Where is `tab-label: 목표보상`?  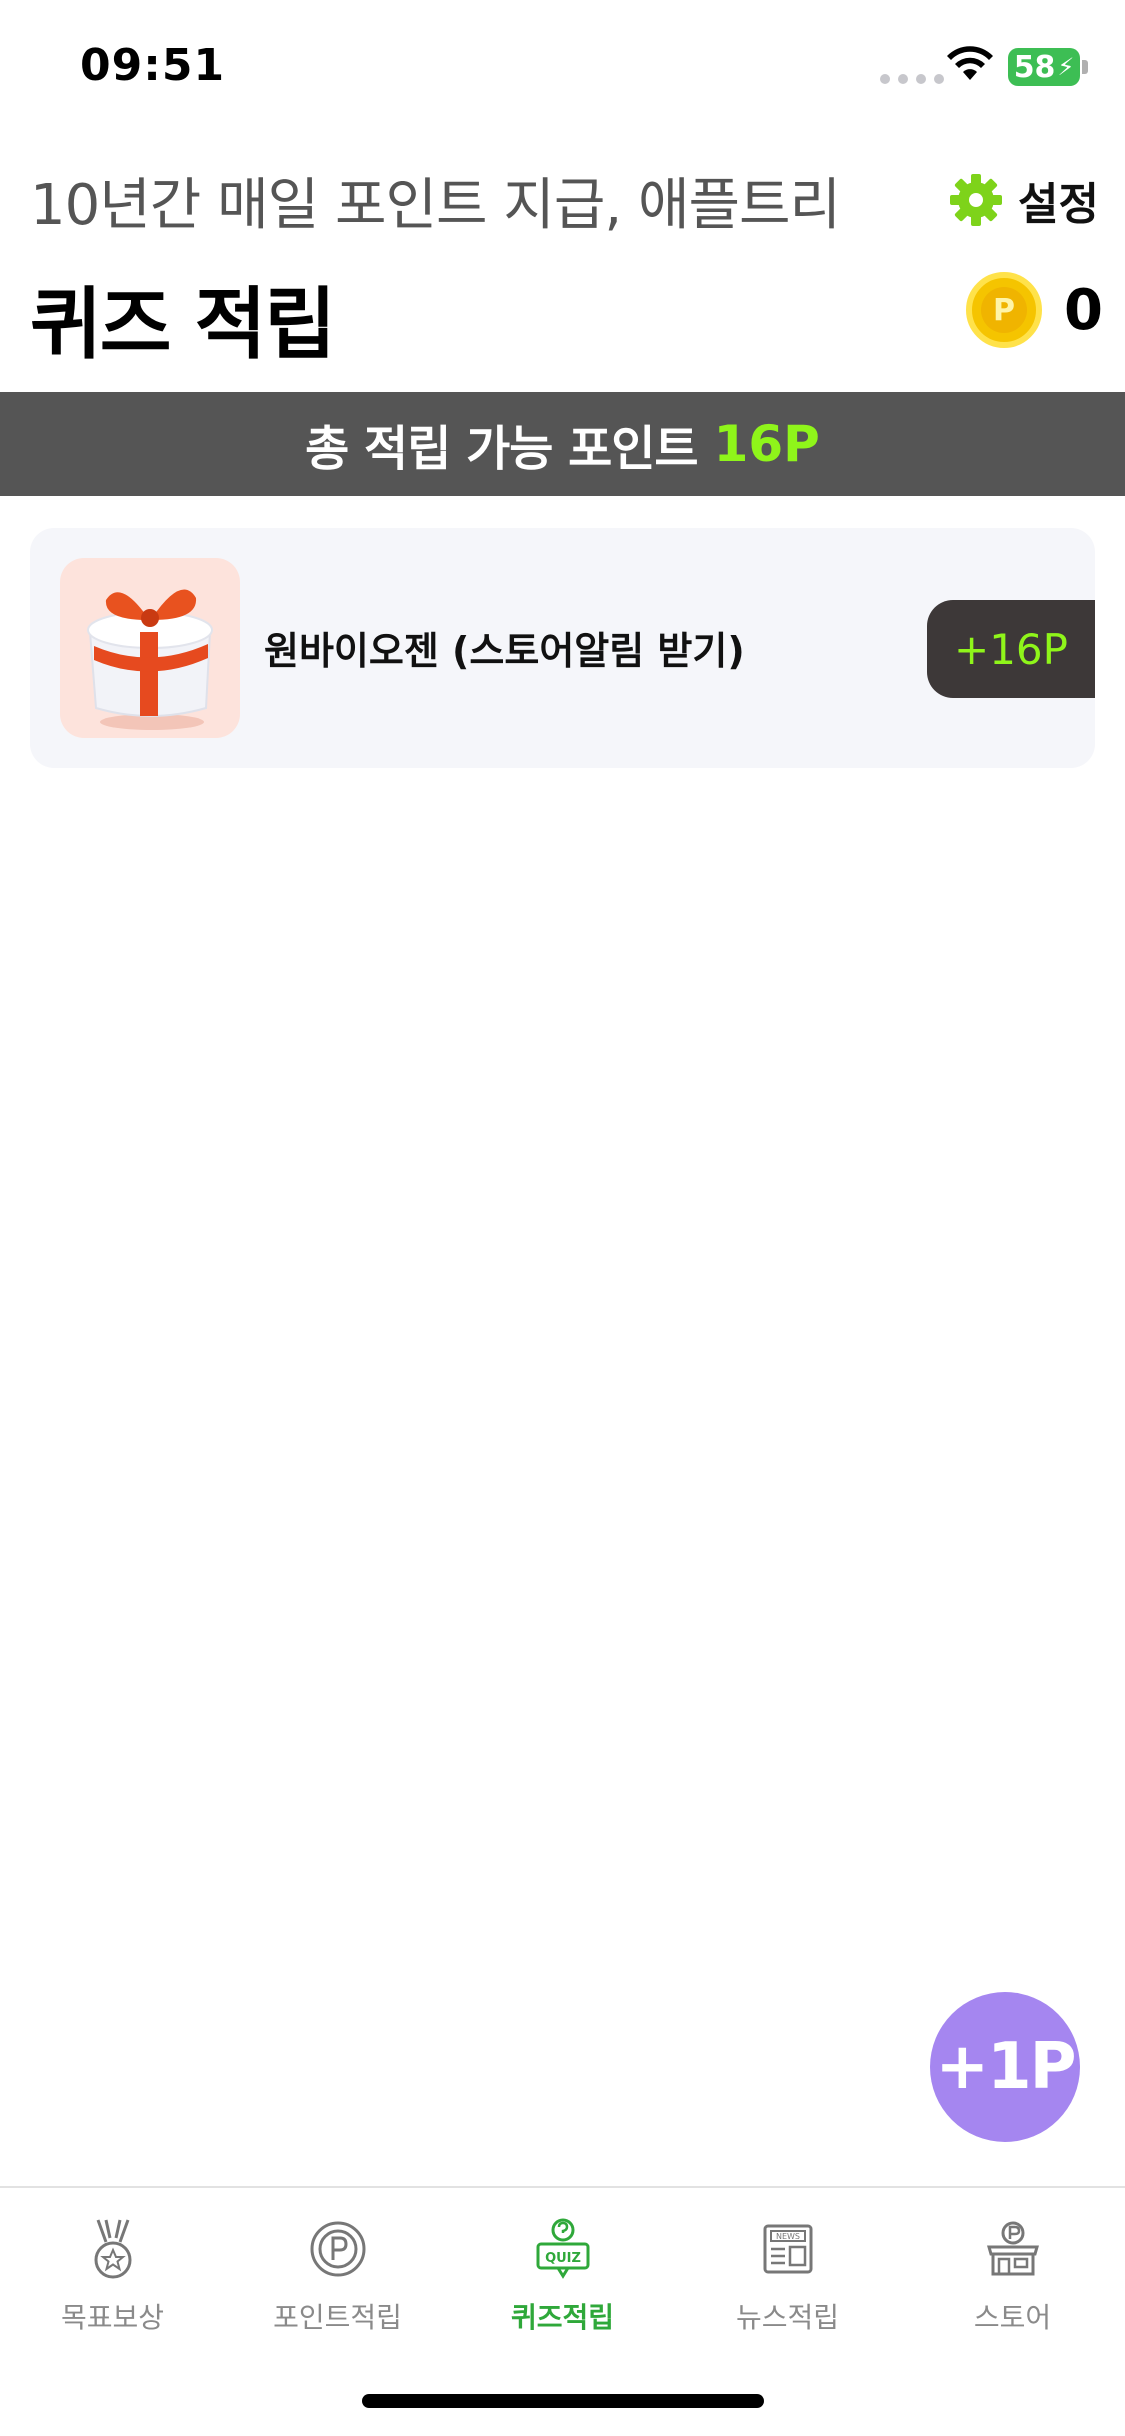 tab-label: 목표보상 is located at coordinates (112, 2317).